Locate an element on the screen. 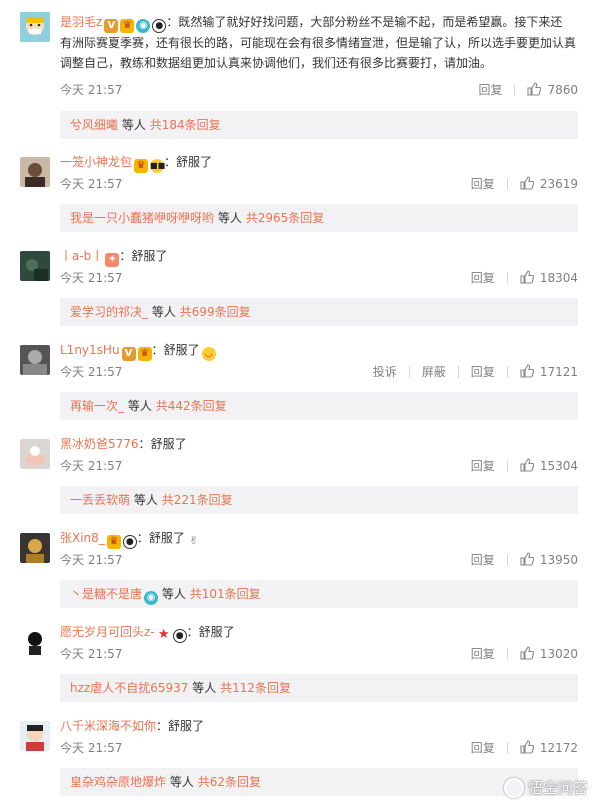 The height and width of the screenshot is (804, 596). like-button: 18304 is located at coordinates (549, 278).